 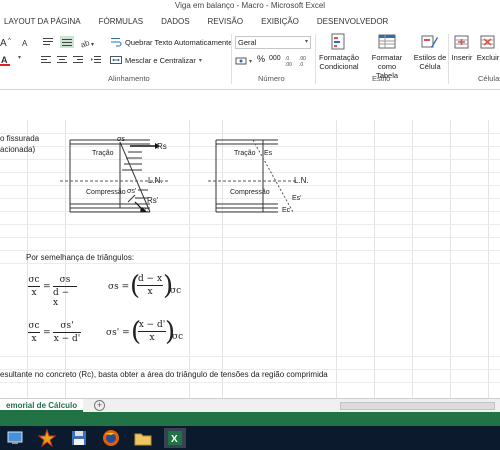 I want to click on cell-styles-icon, so click(x=429, y=41).